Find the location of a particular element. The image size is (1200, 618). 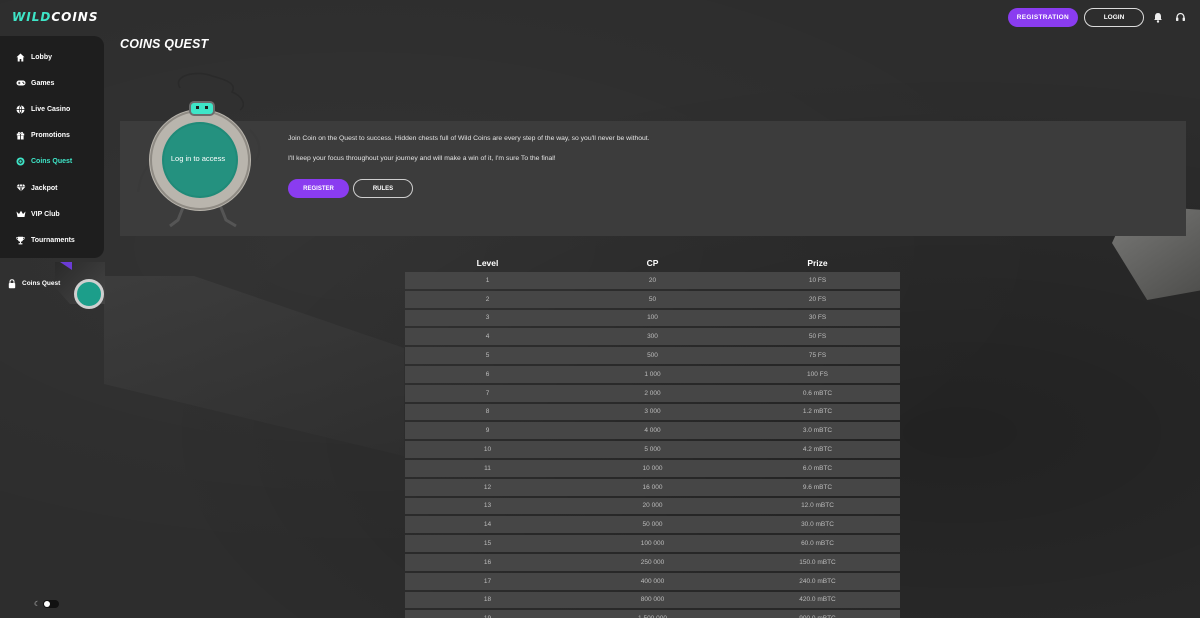

sidebar-item-label: Promotions is located at coordinates (50, 136).